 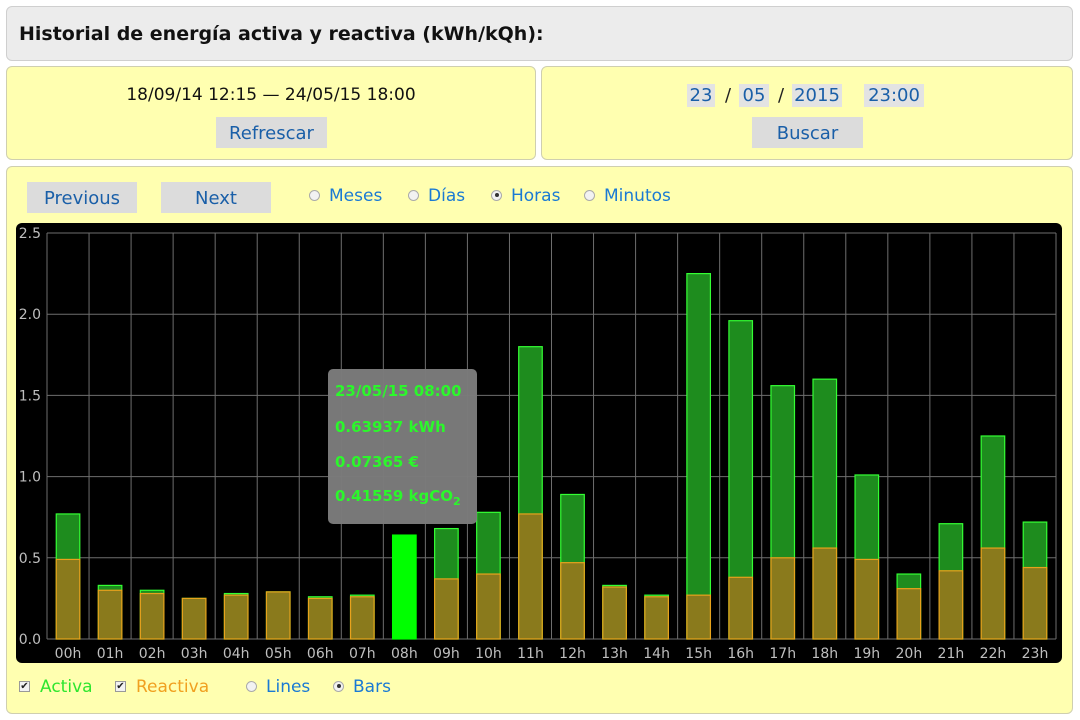 What do you see at coordinates (754, 95) in the screenshot?
I see `month-field: 05` at bounding box center [754, 95].